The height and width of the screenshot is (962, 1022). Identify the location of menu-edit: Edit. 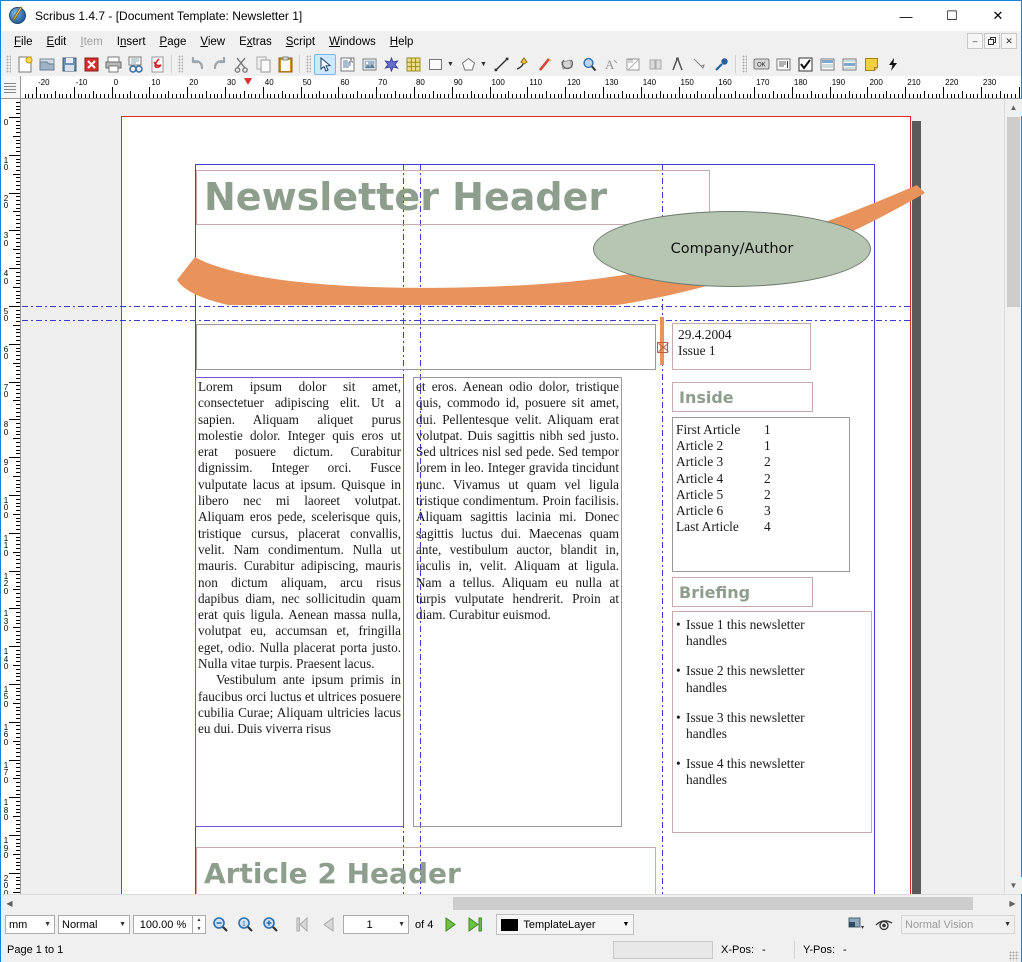
(57, 42).